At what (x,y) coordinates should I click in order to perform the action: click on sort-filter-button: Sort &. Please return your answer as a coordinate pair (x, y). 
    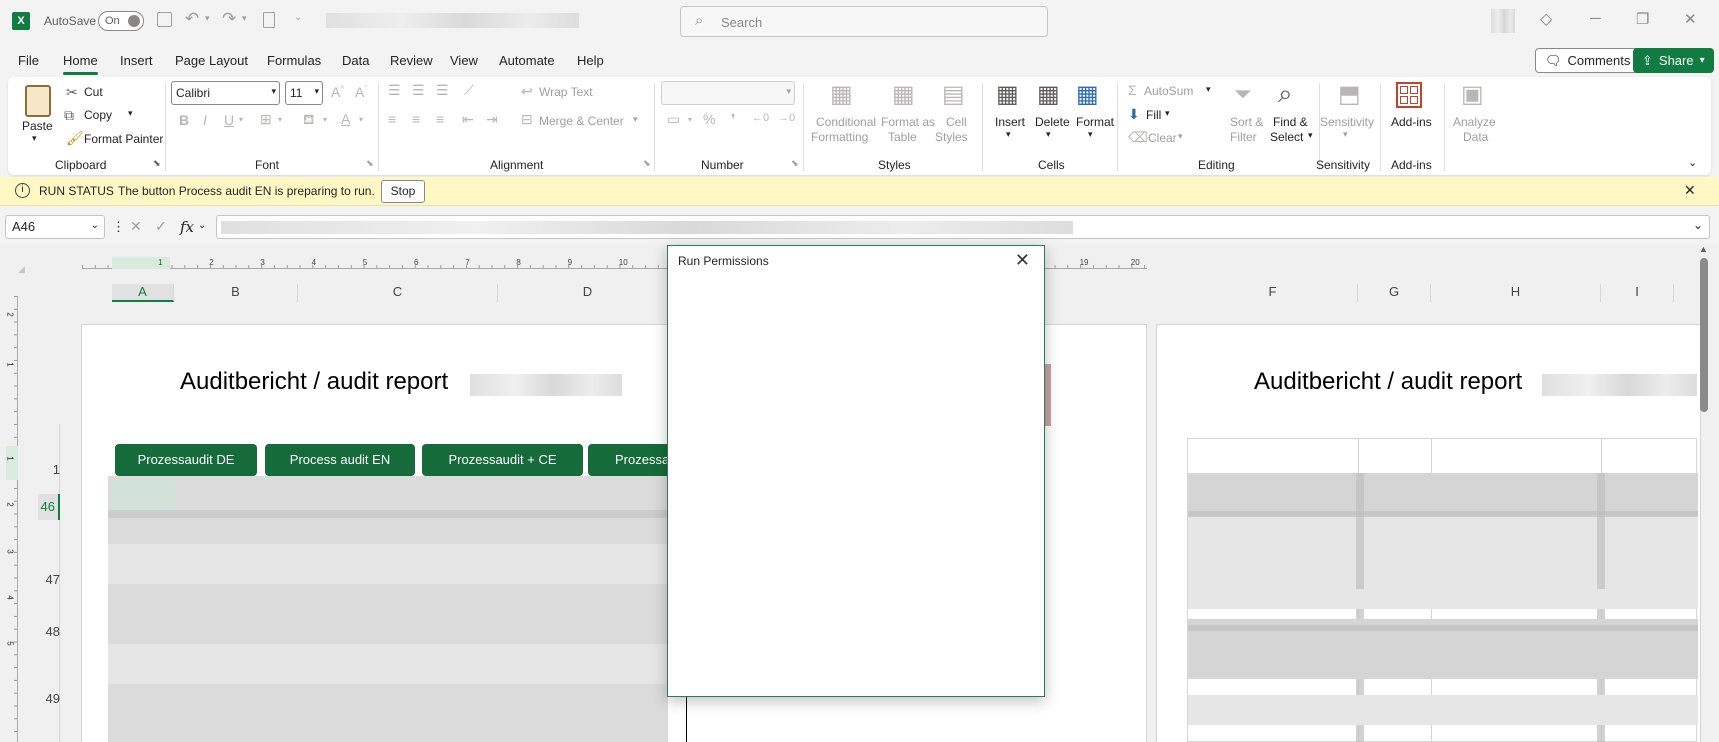
    Looking at the image, I should click on (1246, 122).